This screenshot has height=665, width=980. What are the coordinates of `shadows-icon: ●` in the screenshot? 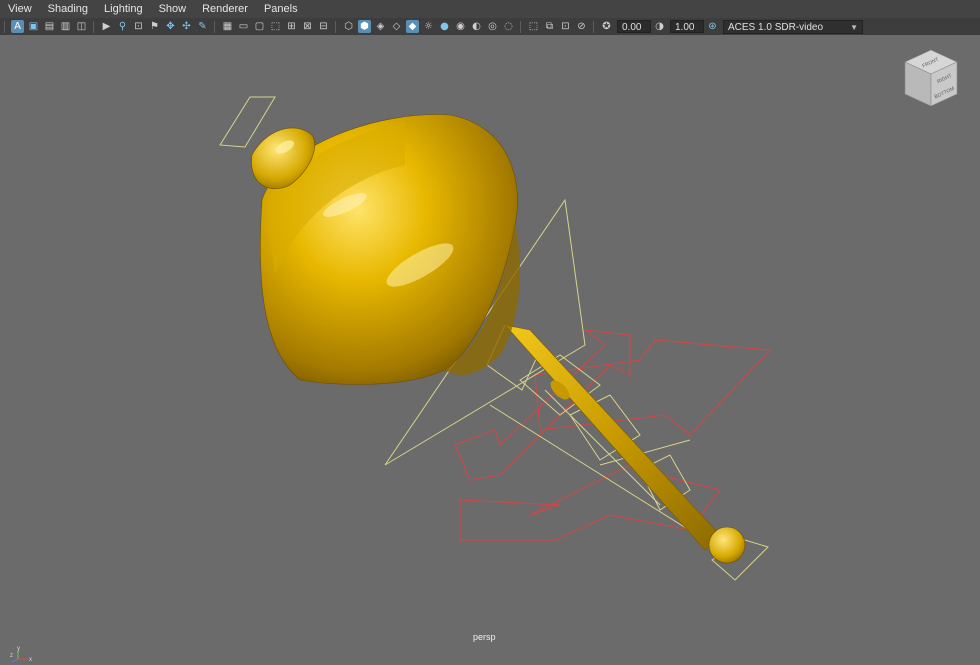 It's located at (444, 26).